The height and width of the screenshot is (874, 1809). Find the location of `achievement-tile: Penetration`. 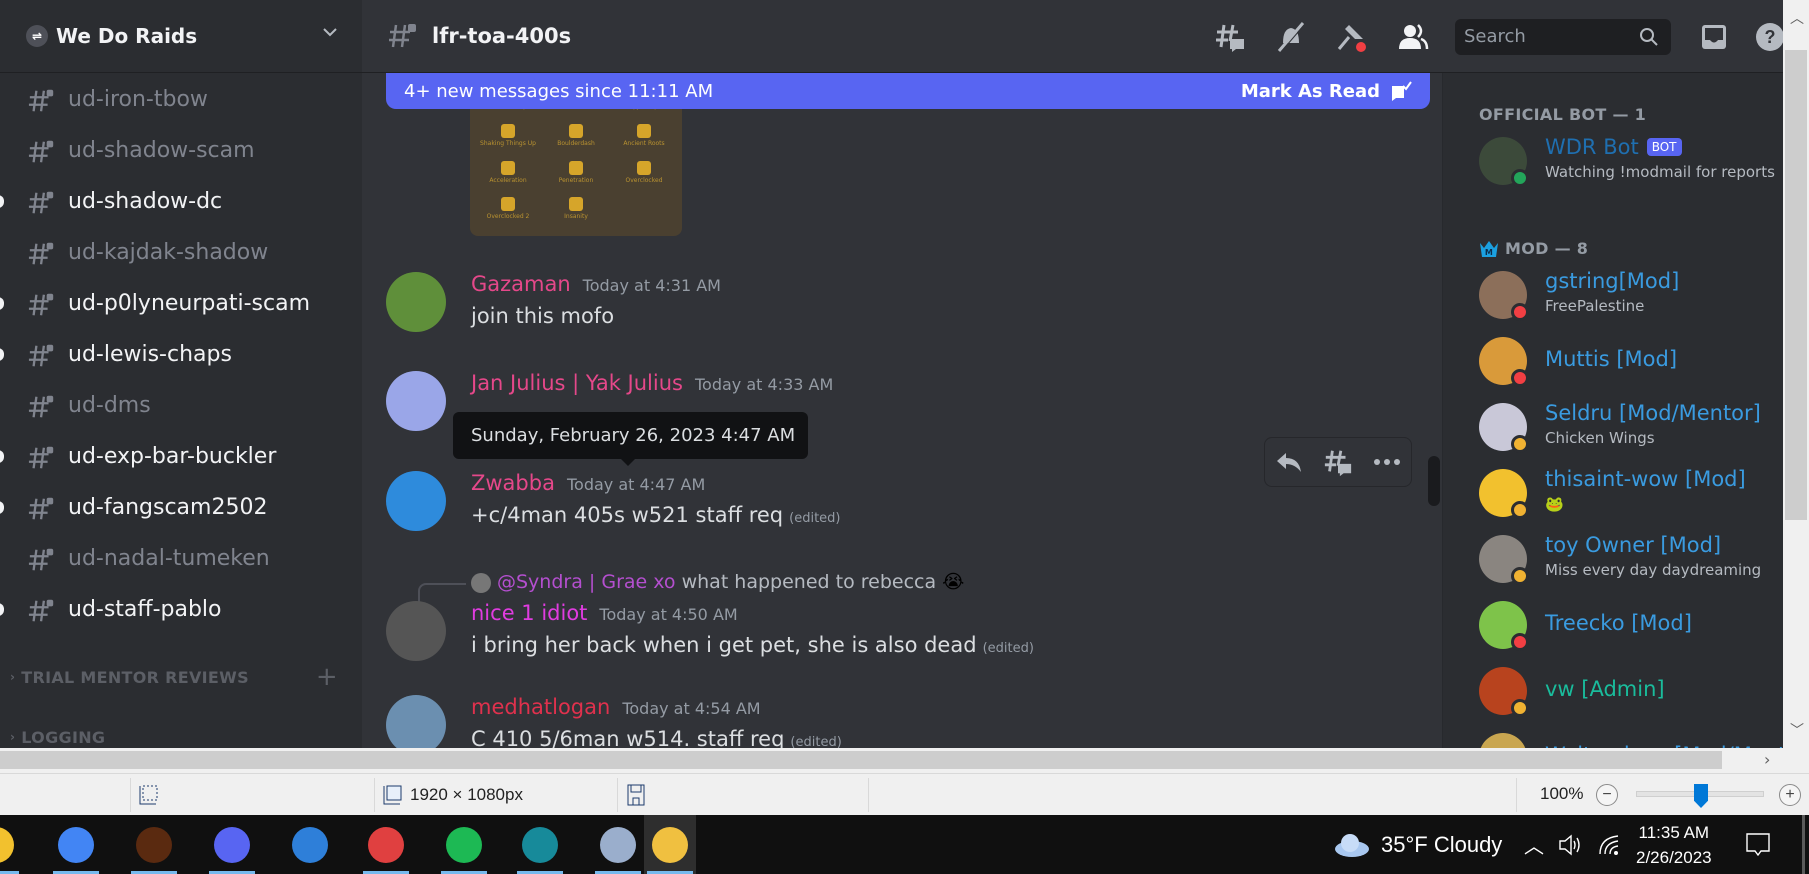

achievement-tile: Penetration is located at coordinates (576, 177).